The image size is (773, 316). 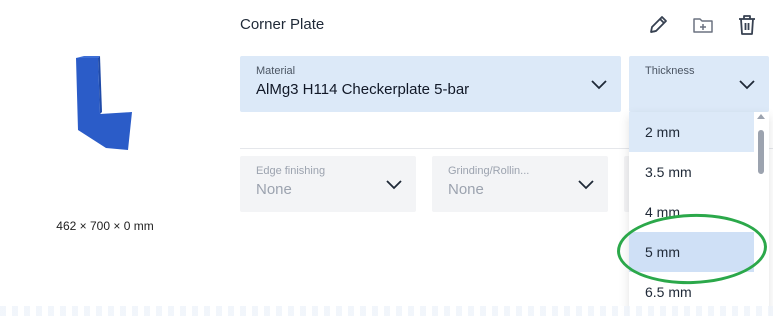 What do you see at coordinates (761, 116) in the screenshot?
I see `scroll-up-arrow-icon` at bounding box center [761, 116].